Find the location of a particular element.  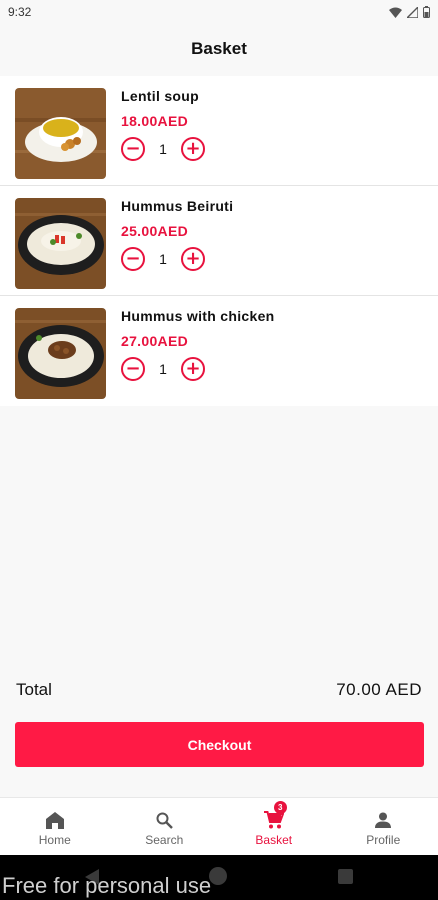

nav-label: Basket is located at coordinates (274, 840).